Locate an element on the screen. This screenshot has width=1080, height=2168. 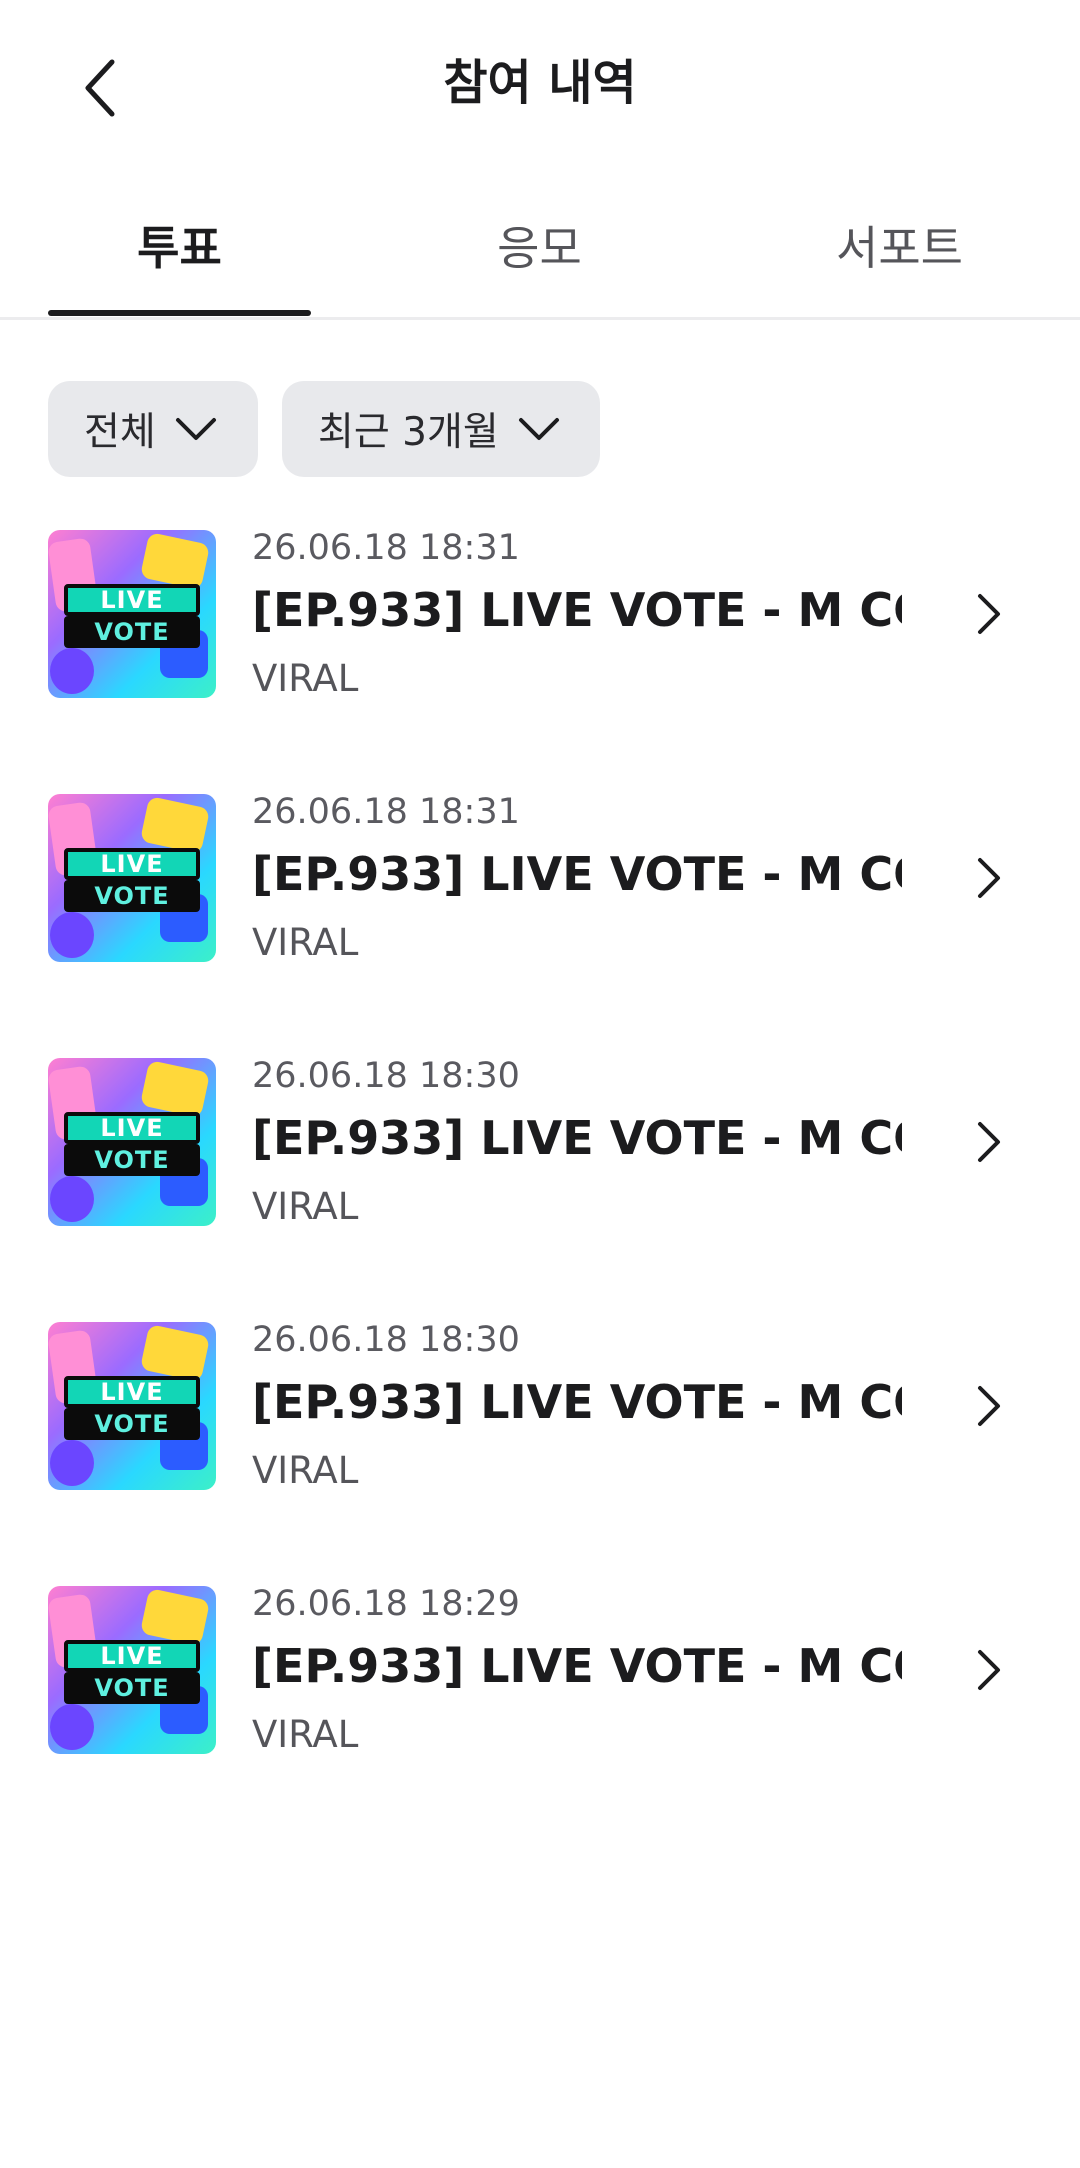
tab-vote: 투표 is located at coordinates (179, 248).